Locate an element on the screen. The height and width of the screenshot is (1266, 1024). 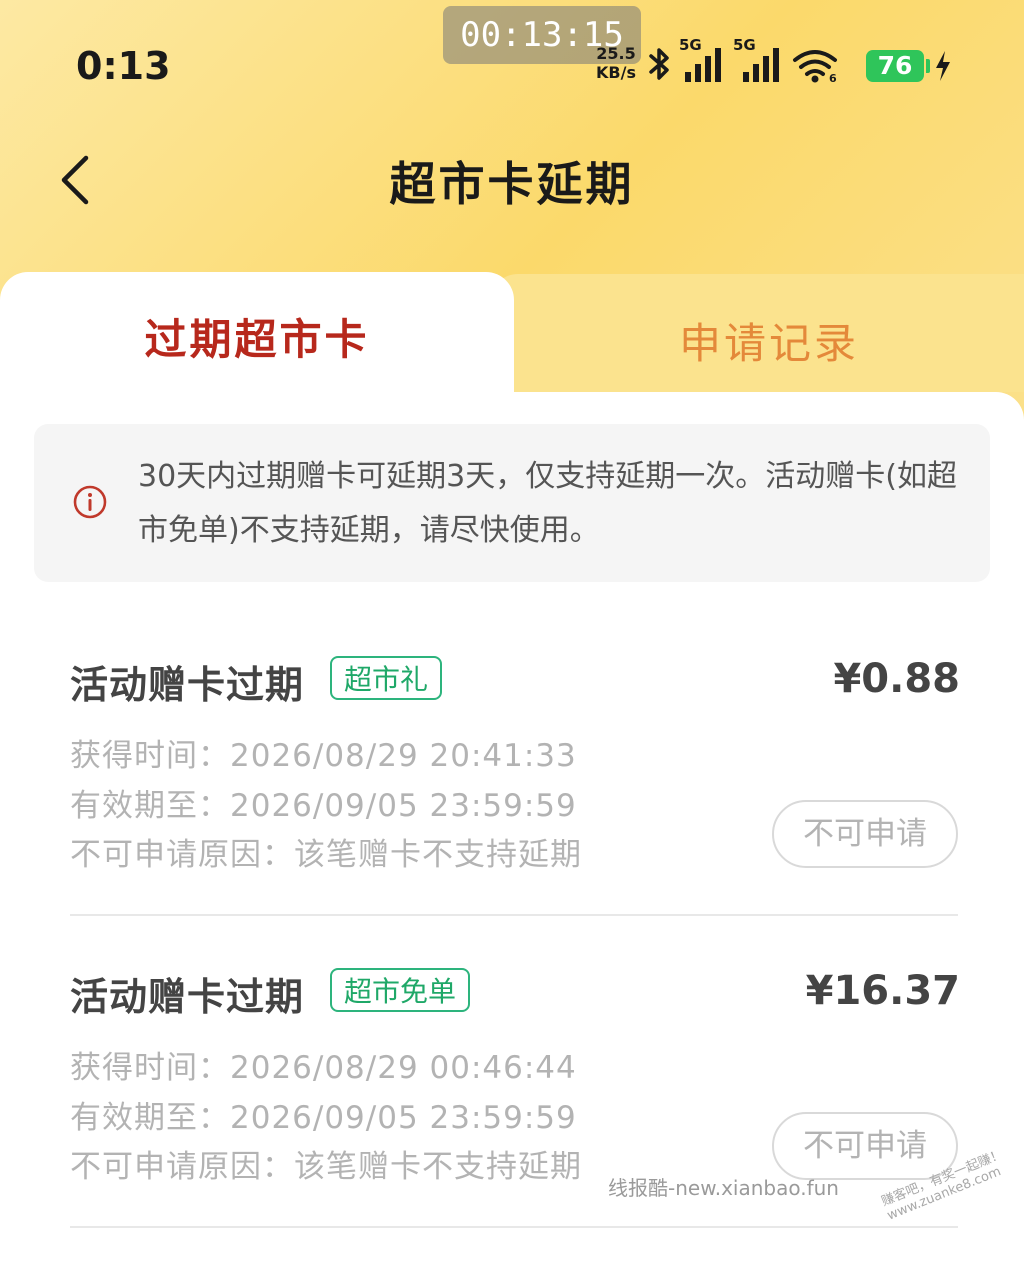
network-speed-unit: KB/s is located at coordinates (616, 72).